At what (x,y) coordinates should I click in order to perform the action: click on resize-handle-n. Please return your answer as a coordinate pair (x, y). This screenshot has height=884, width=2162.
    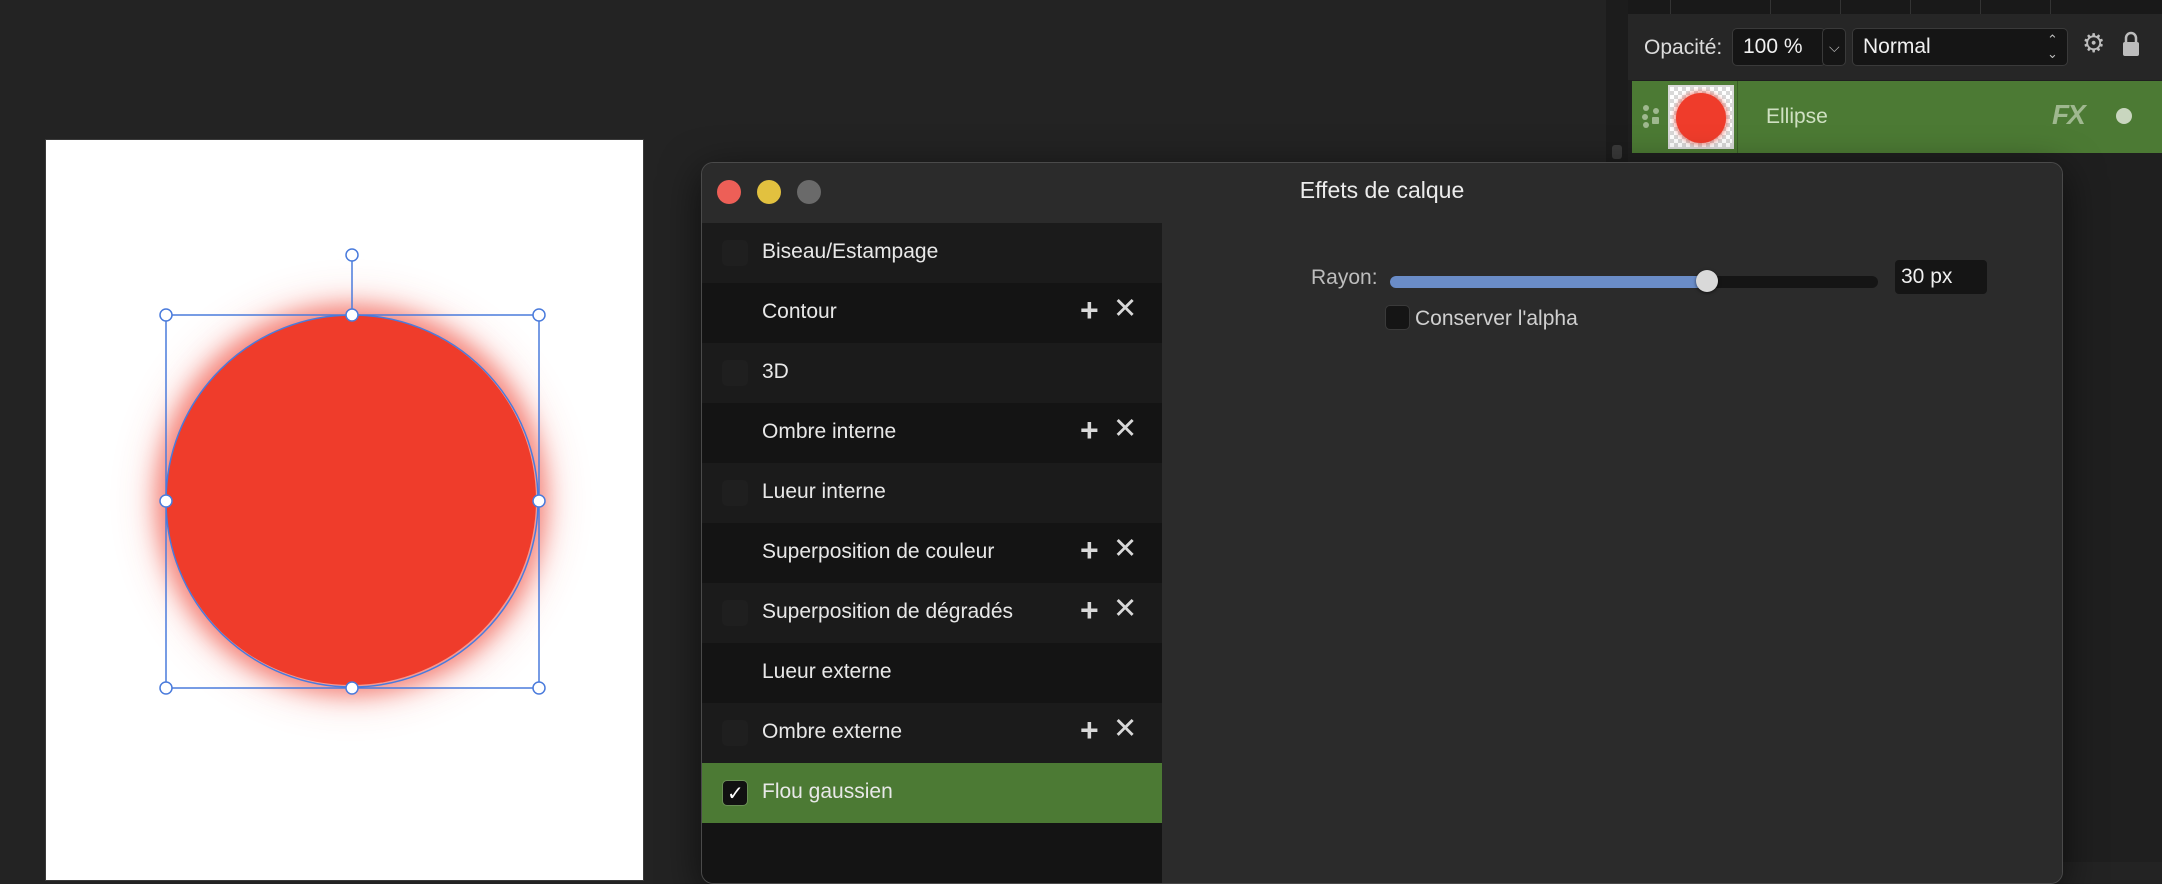
    Looking at the image, I should click on (352, 315).